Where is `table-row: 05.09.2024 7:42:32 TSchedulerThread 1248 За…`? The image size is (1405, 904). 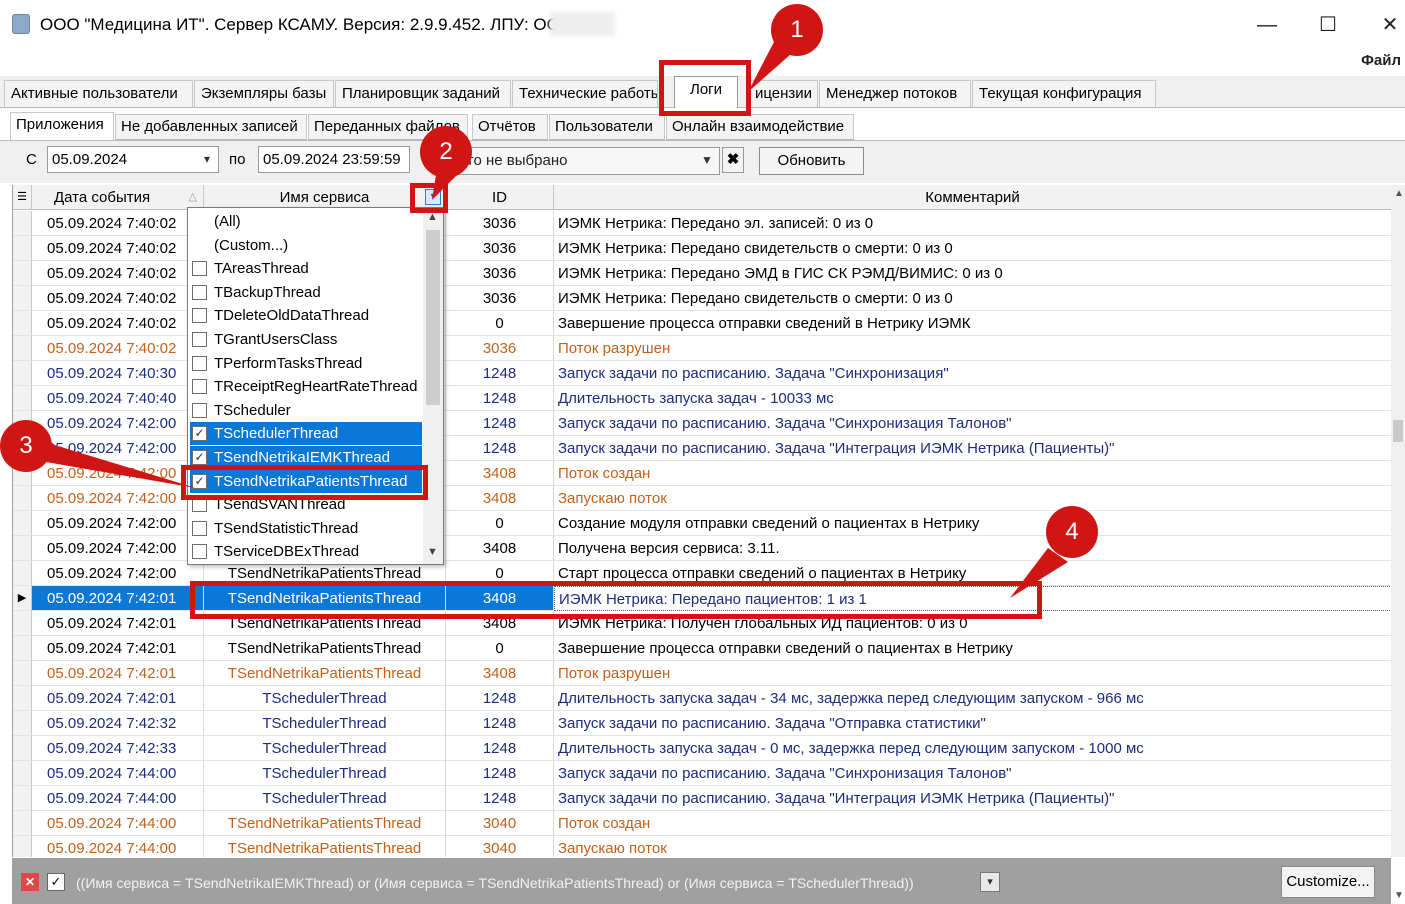
table-row: 05.09.2024 7:42:32 TSchedulerThread 1248 За… is located at coordinates (702, 723).